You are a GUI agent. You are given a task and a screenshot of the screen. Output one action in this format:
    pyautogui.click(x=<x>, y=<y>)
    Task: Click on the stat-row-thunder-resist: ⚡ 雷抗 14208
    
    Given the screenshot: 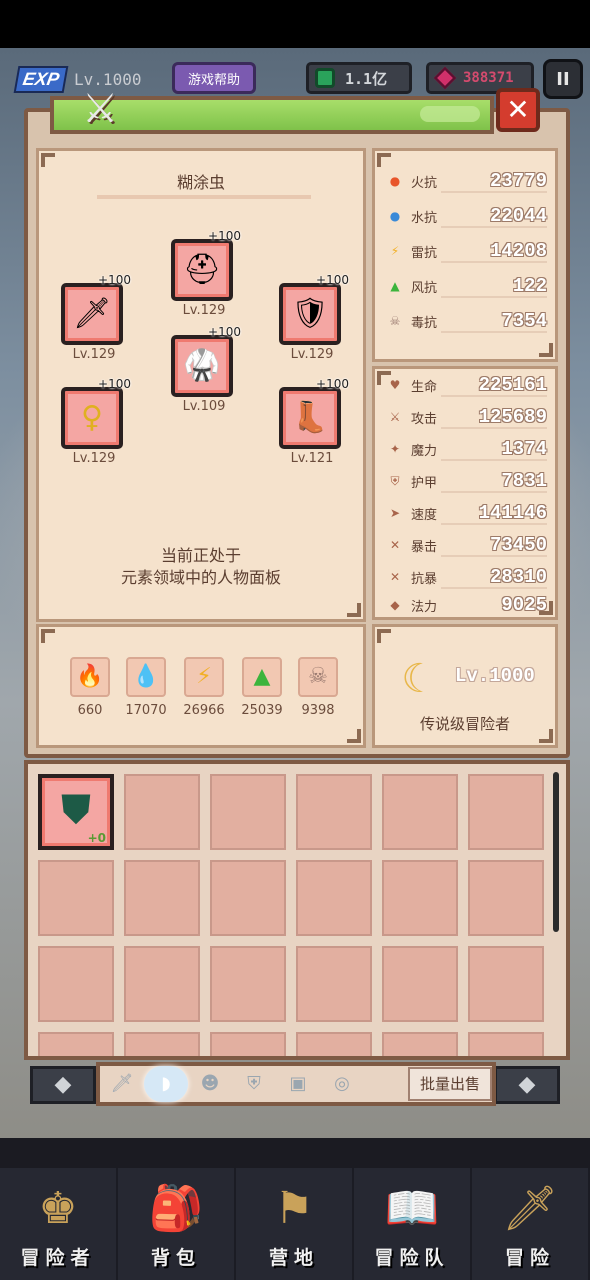 What is the action you would take?
    pyautogui.click(x=467, y=251)
    